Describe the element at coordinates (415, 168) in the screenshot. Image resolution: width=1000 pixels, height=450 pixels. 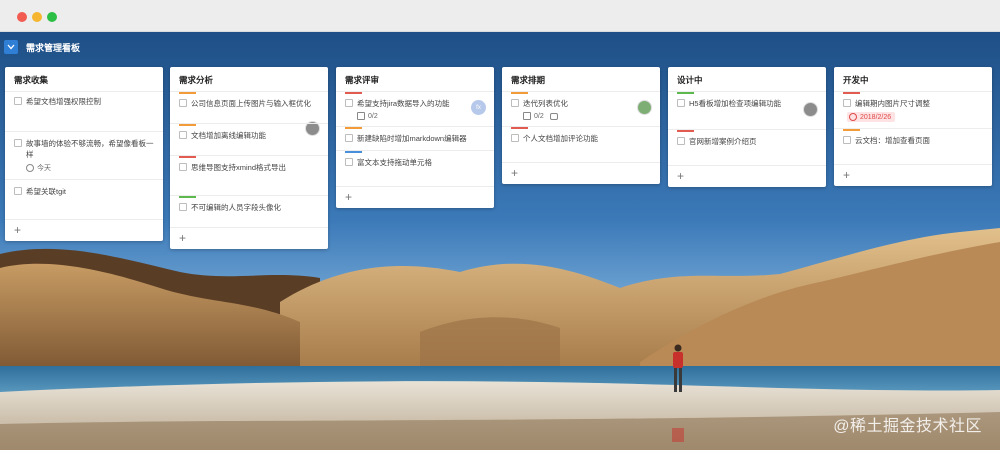
I see `card: 富文本支持拖动单元格` at that location.